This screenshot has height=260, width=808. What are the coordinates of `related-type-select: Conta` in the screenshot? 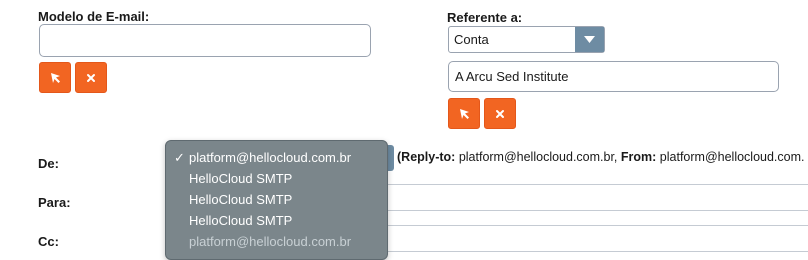 It's located at (526, 39).